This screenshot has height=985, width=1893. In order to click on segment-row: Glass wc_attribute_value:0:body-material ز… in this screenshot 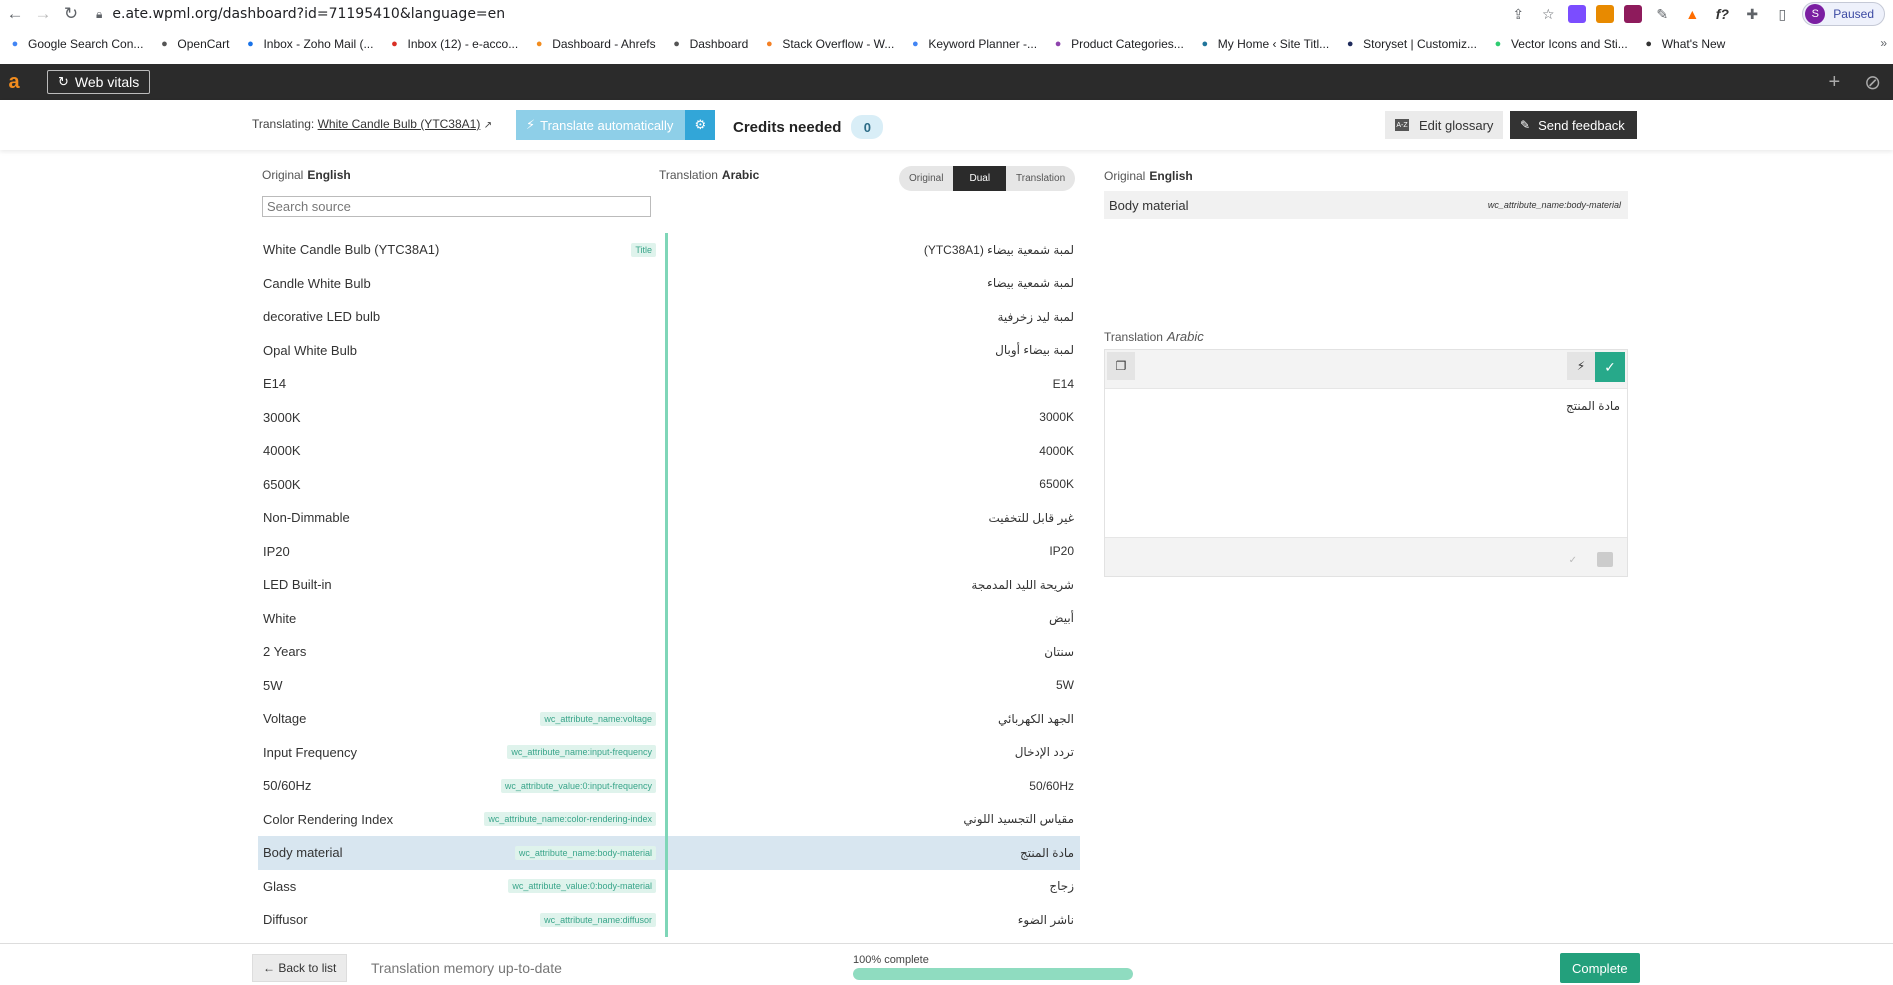, I will do `click(669, 886)`.